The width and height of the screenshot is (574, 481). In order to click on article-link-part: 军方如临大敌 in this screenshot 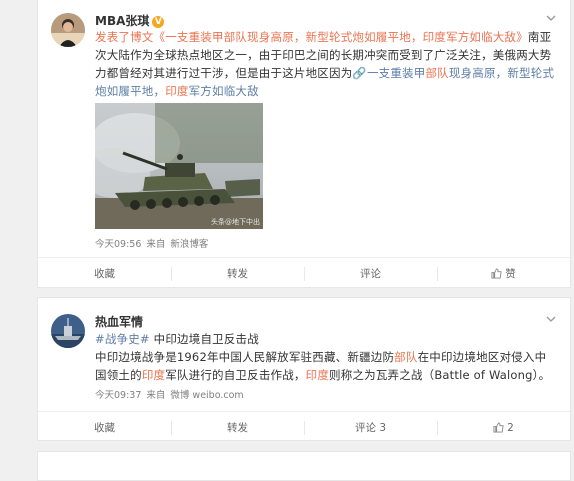, I will do `click(224, 91)`.